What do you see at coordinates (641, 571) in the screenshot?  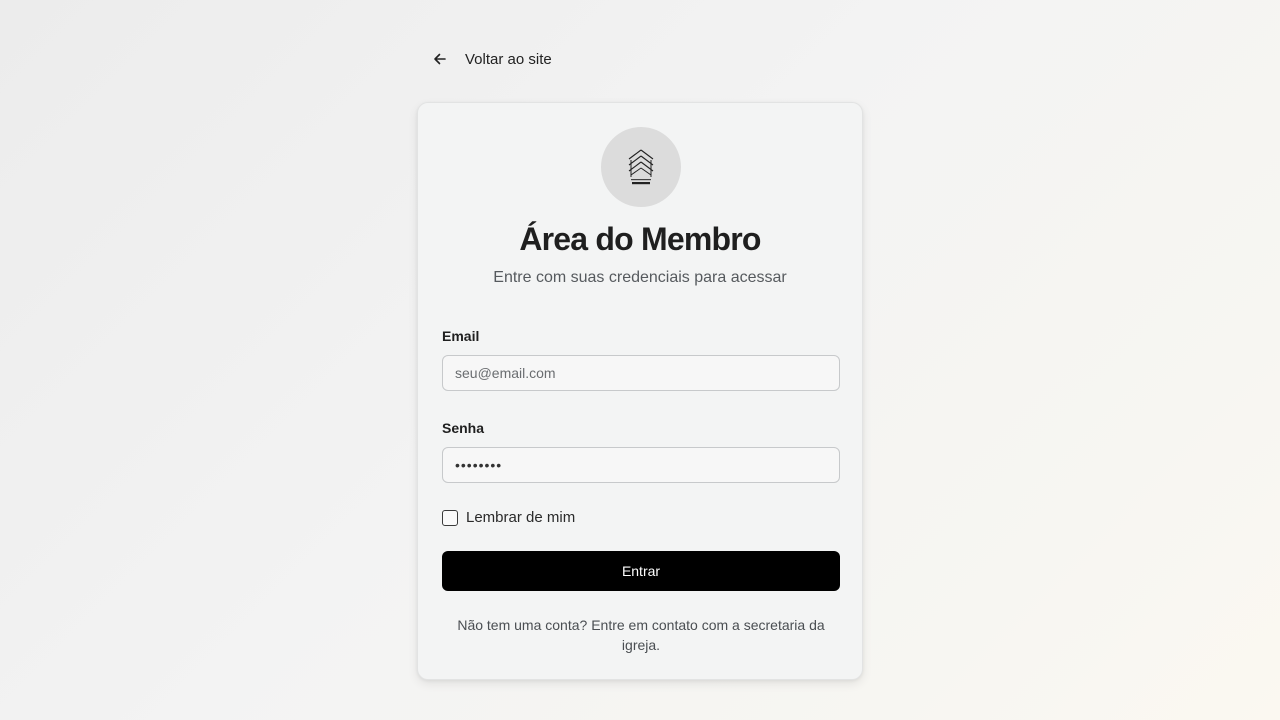 I see `login-button: Entrar` at bounding box center [641, 571].